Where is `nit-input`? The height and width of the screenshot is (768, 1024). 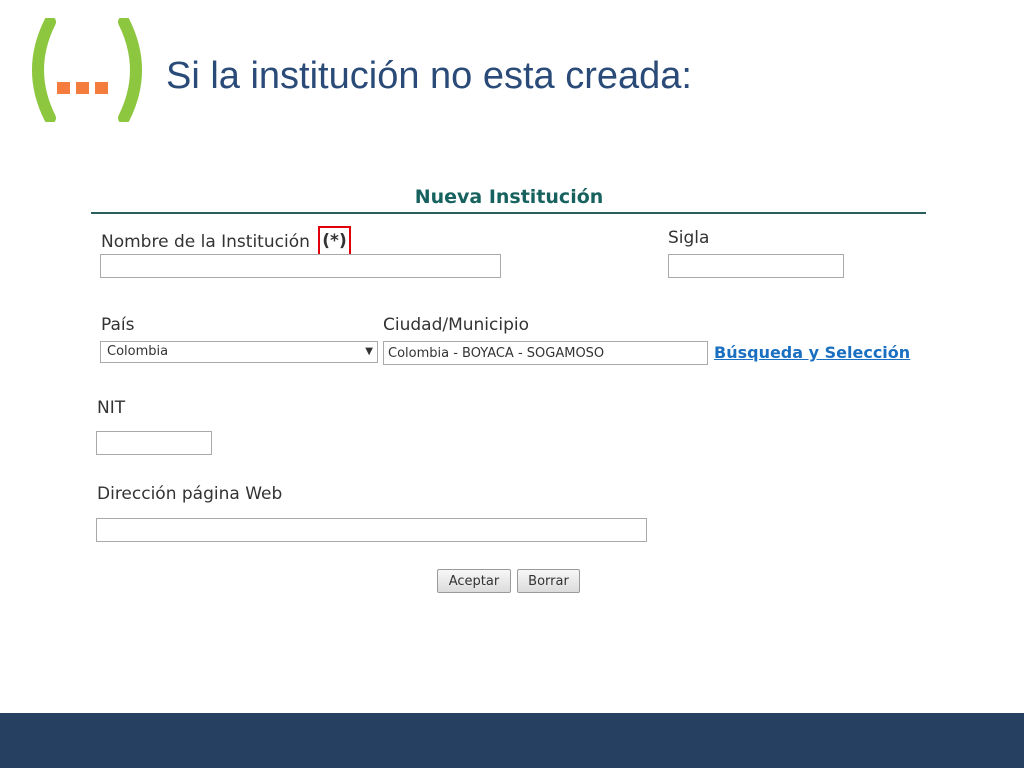 nit-input is located at coordinates (154, 443).